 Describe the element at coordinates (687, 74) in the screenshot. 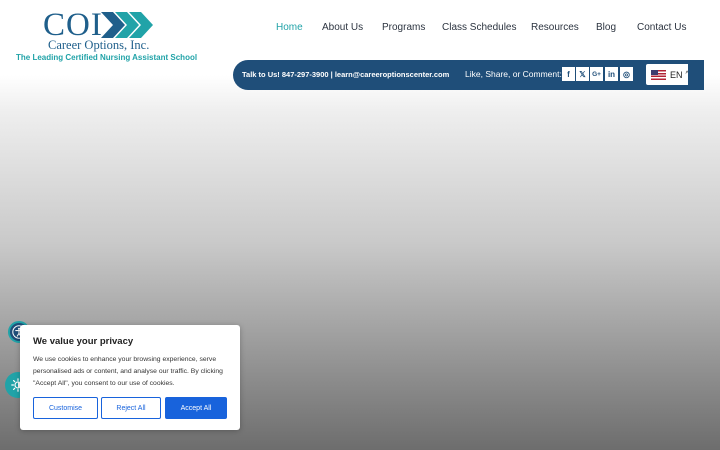

I see `chevron-up-icon: ^` at that location.